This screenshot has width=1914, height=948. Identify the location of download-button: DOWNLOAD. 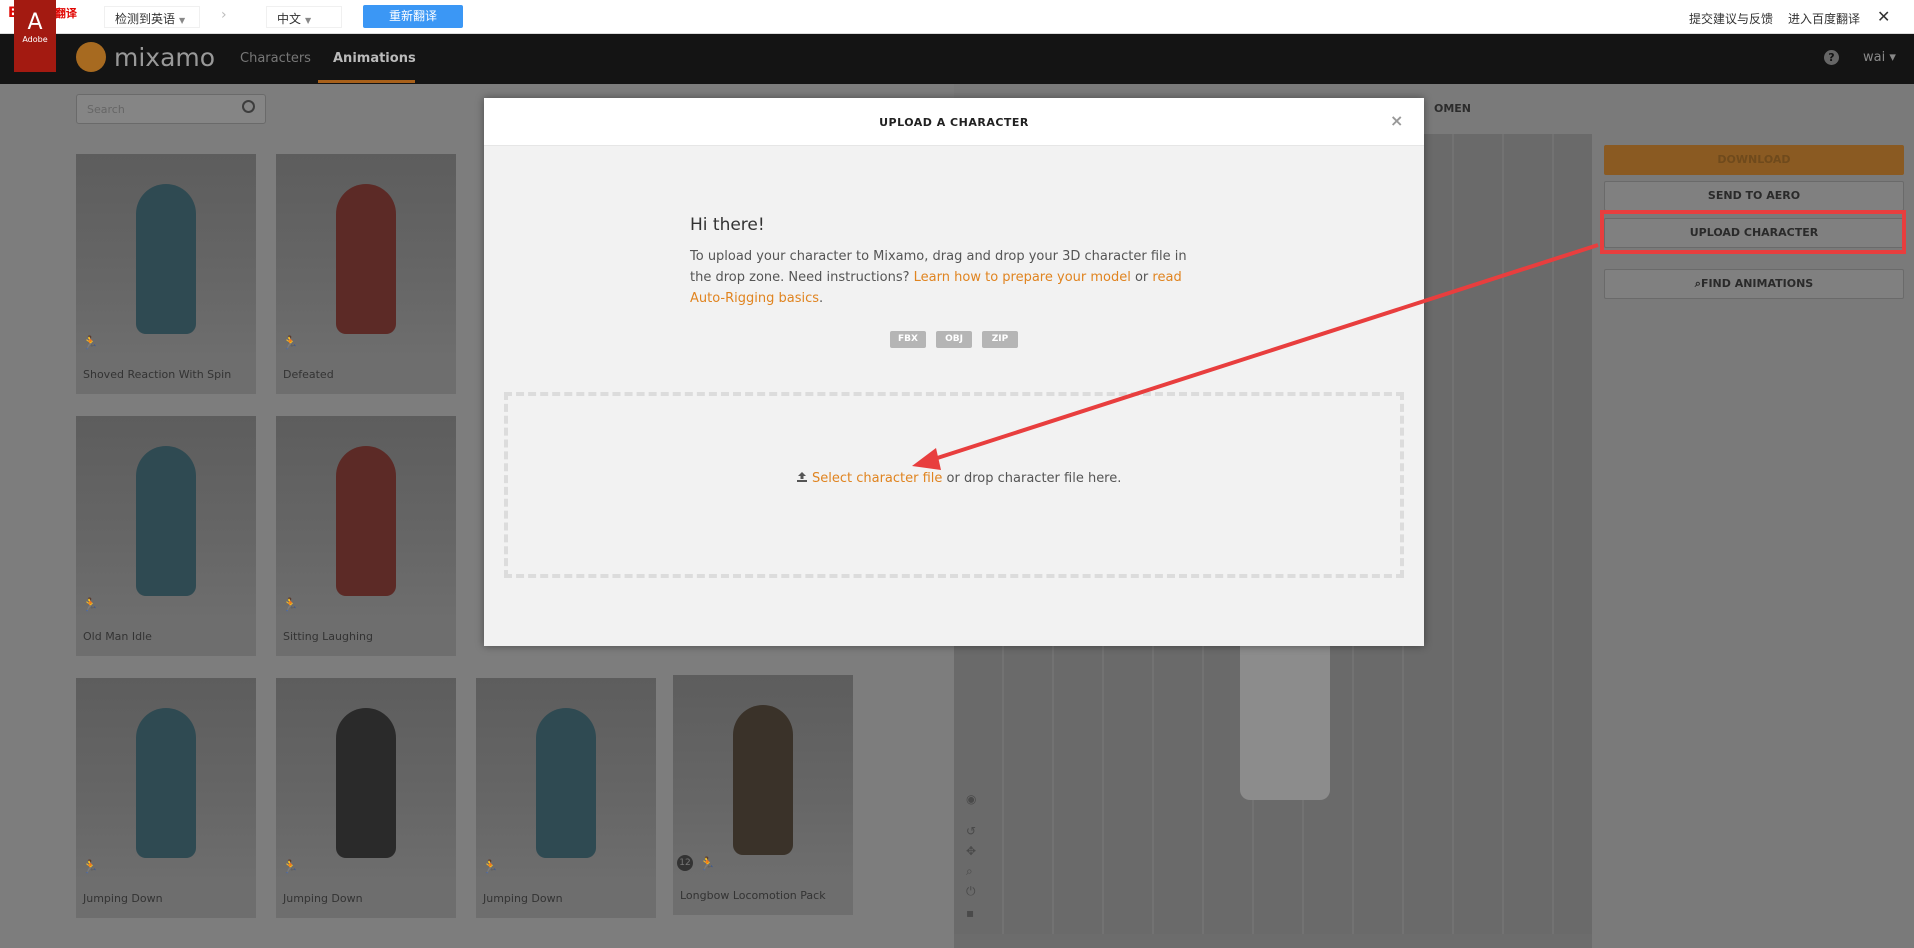
(1754, 160).